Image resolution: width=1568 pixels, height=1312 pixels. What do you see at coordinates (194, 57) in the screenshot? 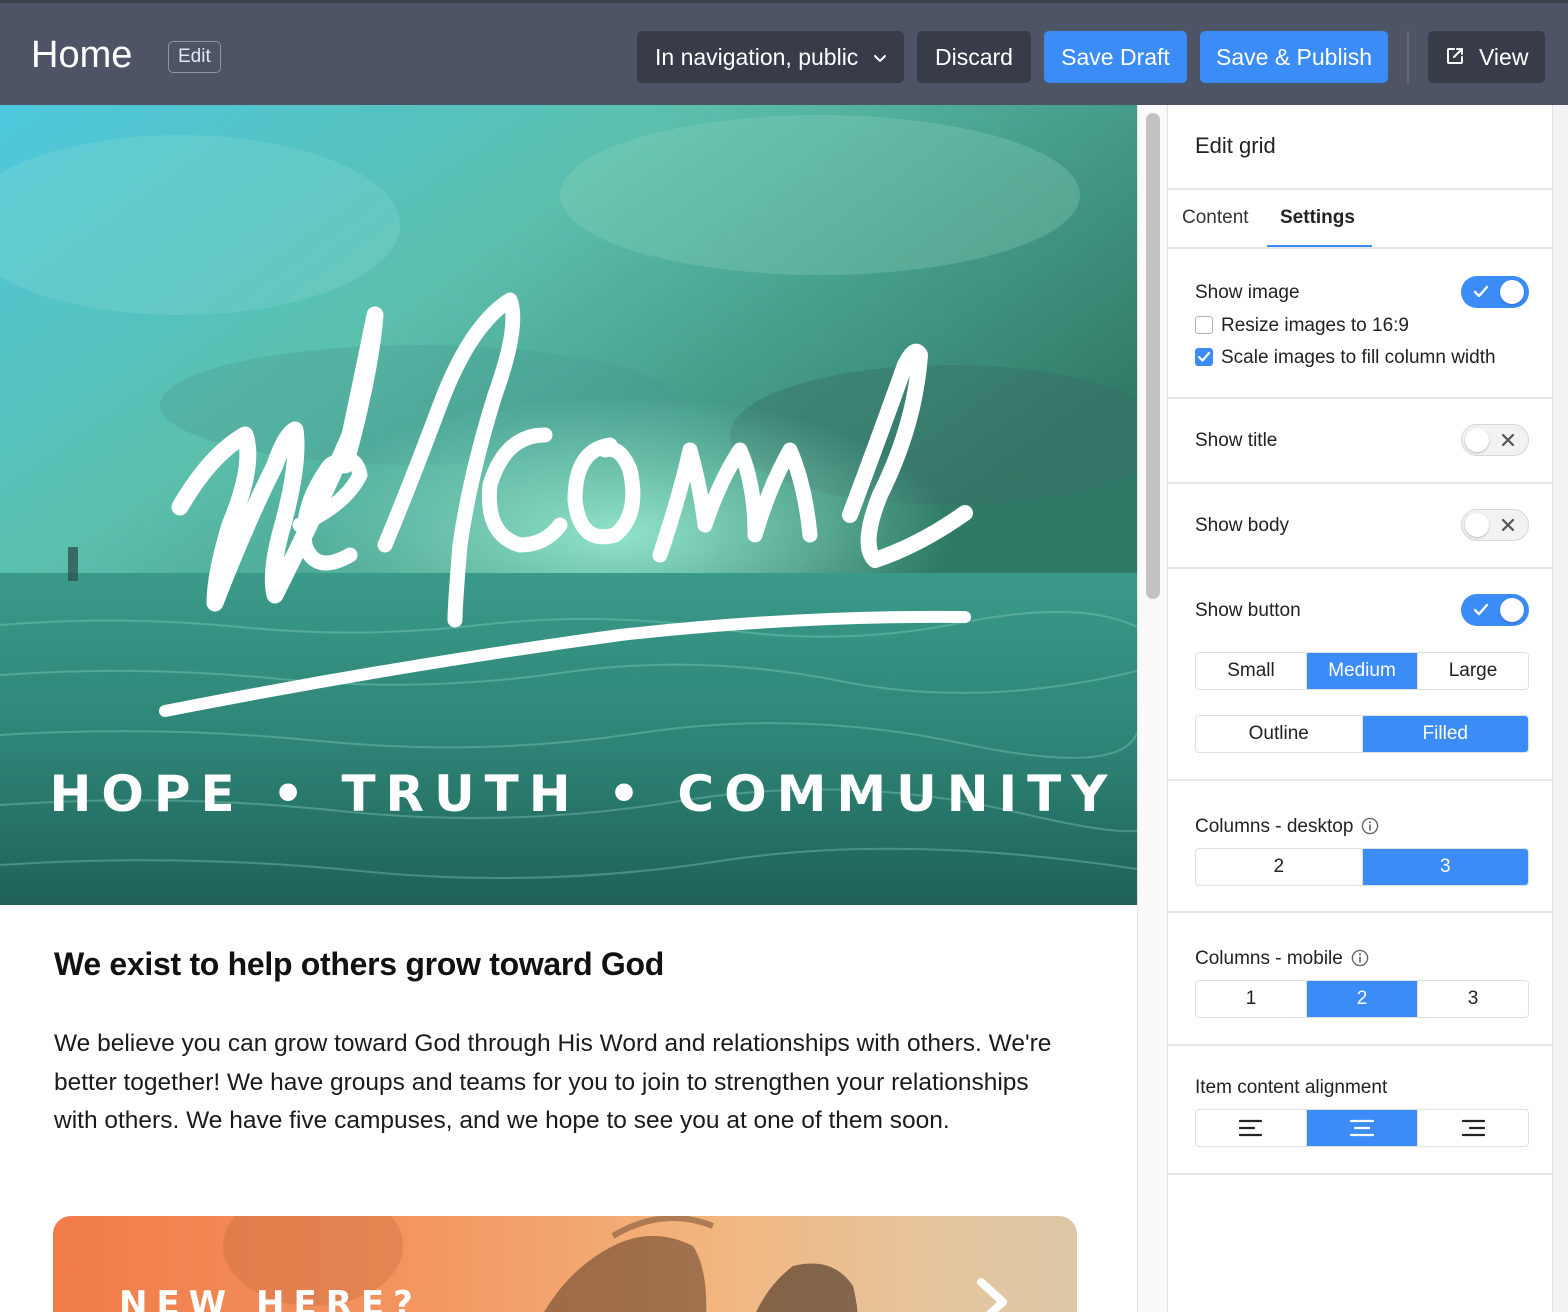
I see `edit-title-button: Edit` at bounding box center [194, 57].